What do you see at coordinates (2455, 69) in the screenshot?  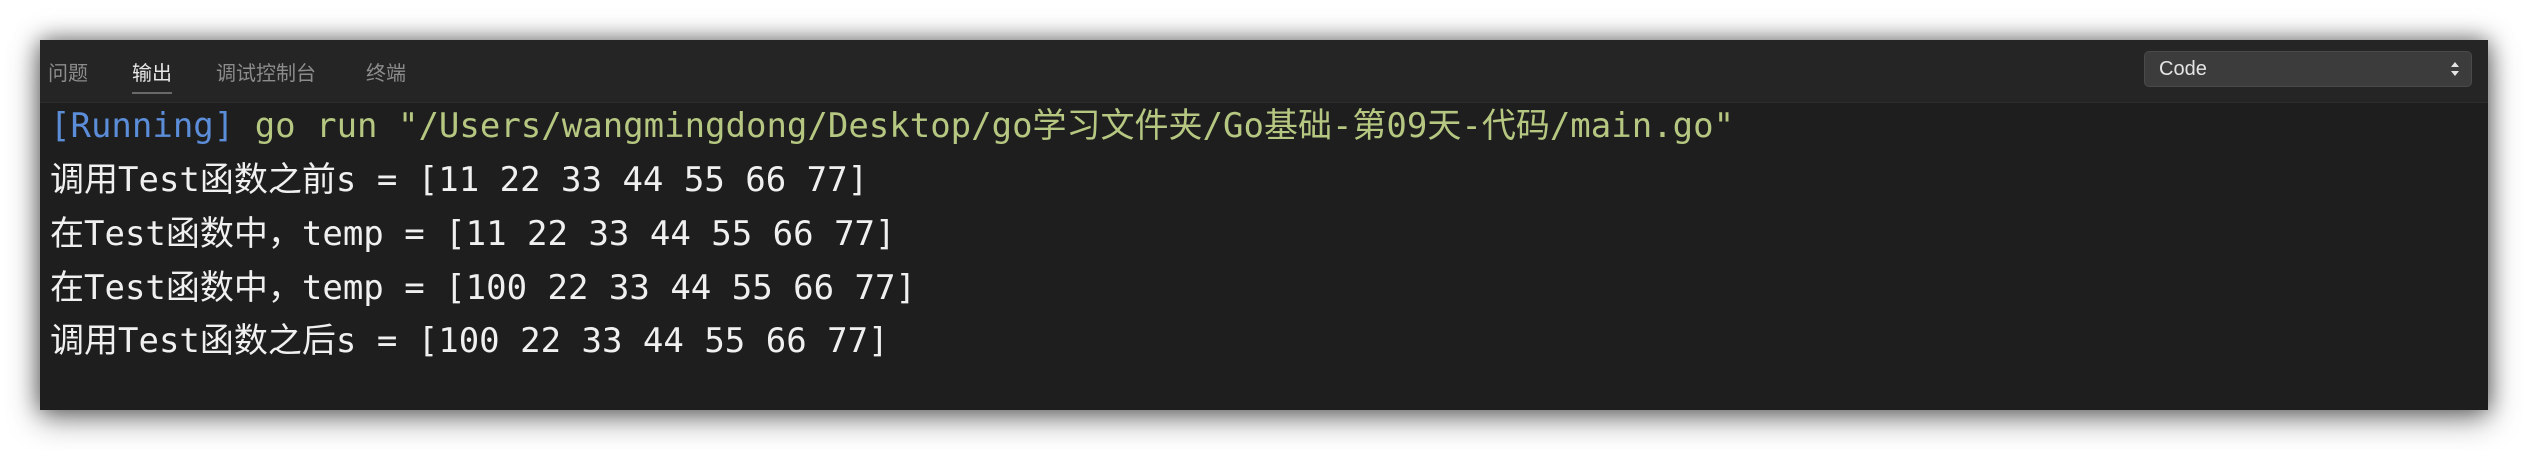 I see `select-chevron-icon` at bounding box center [2455, 69].